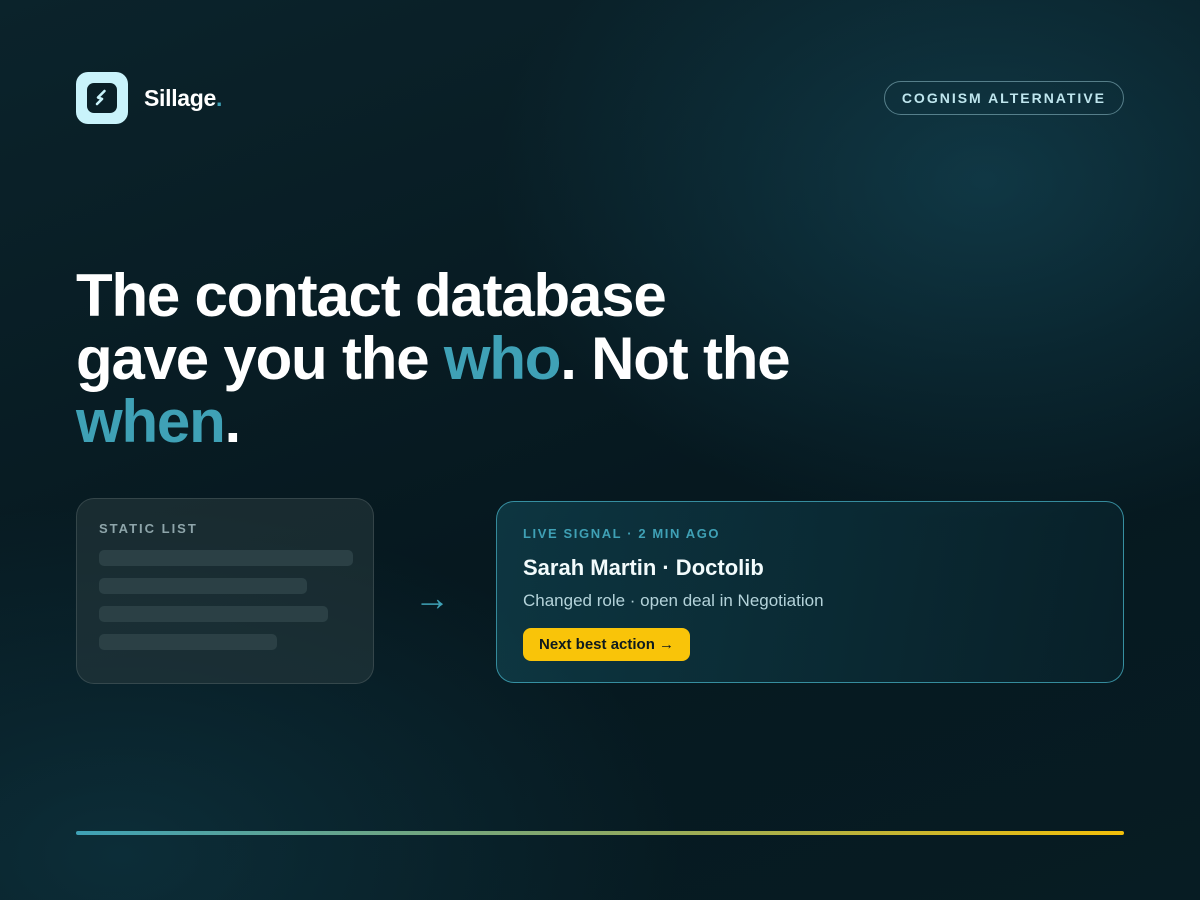 The image size is (1200, 900). I want to click on contact-name: Sarah Martin · Doctolib, so click(643, 567).